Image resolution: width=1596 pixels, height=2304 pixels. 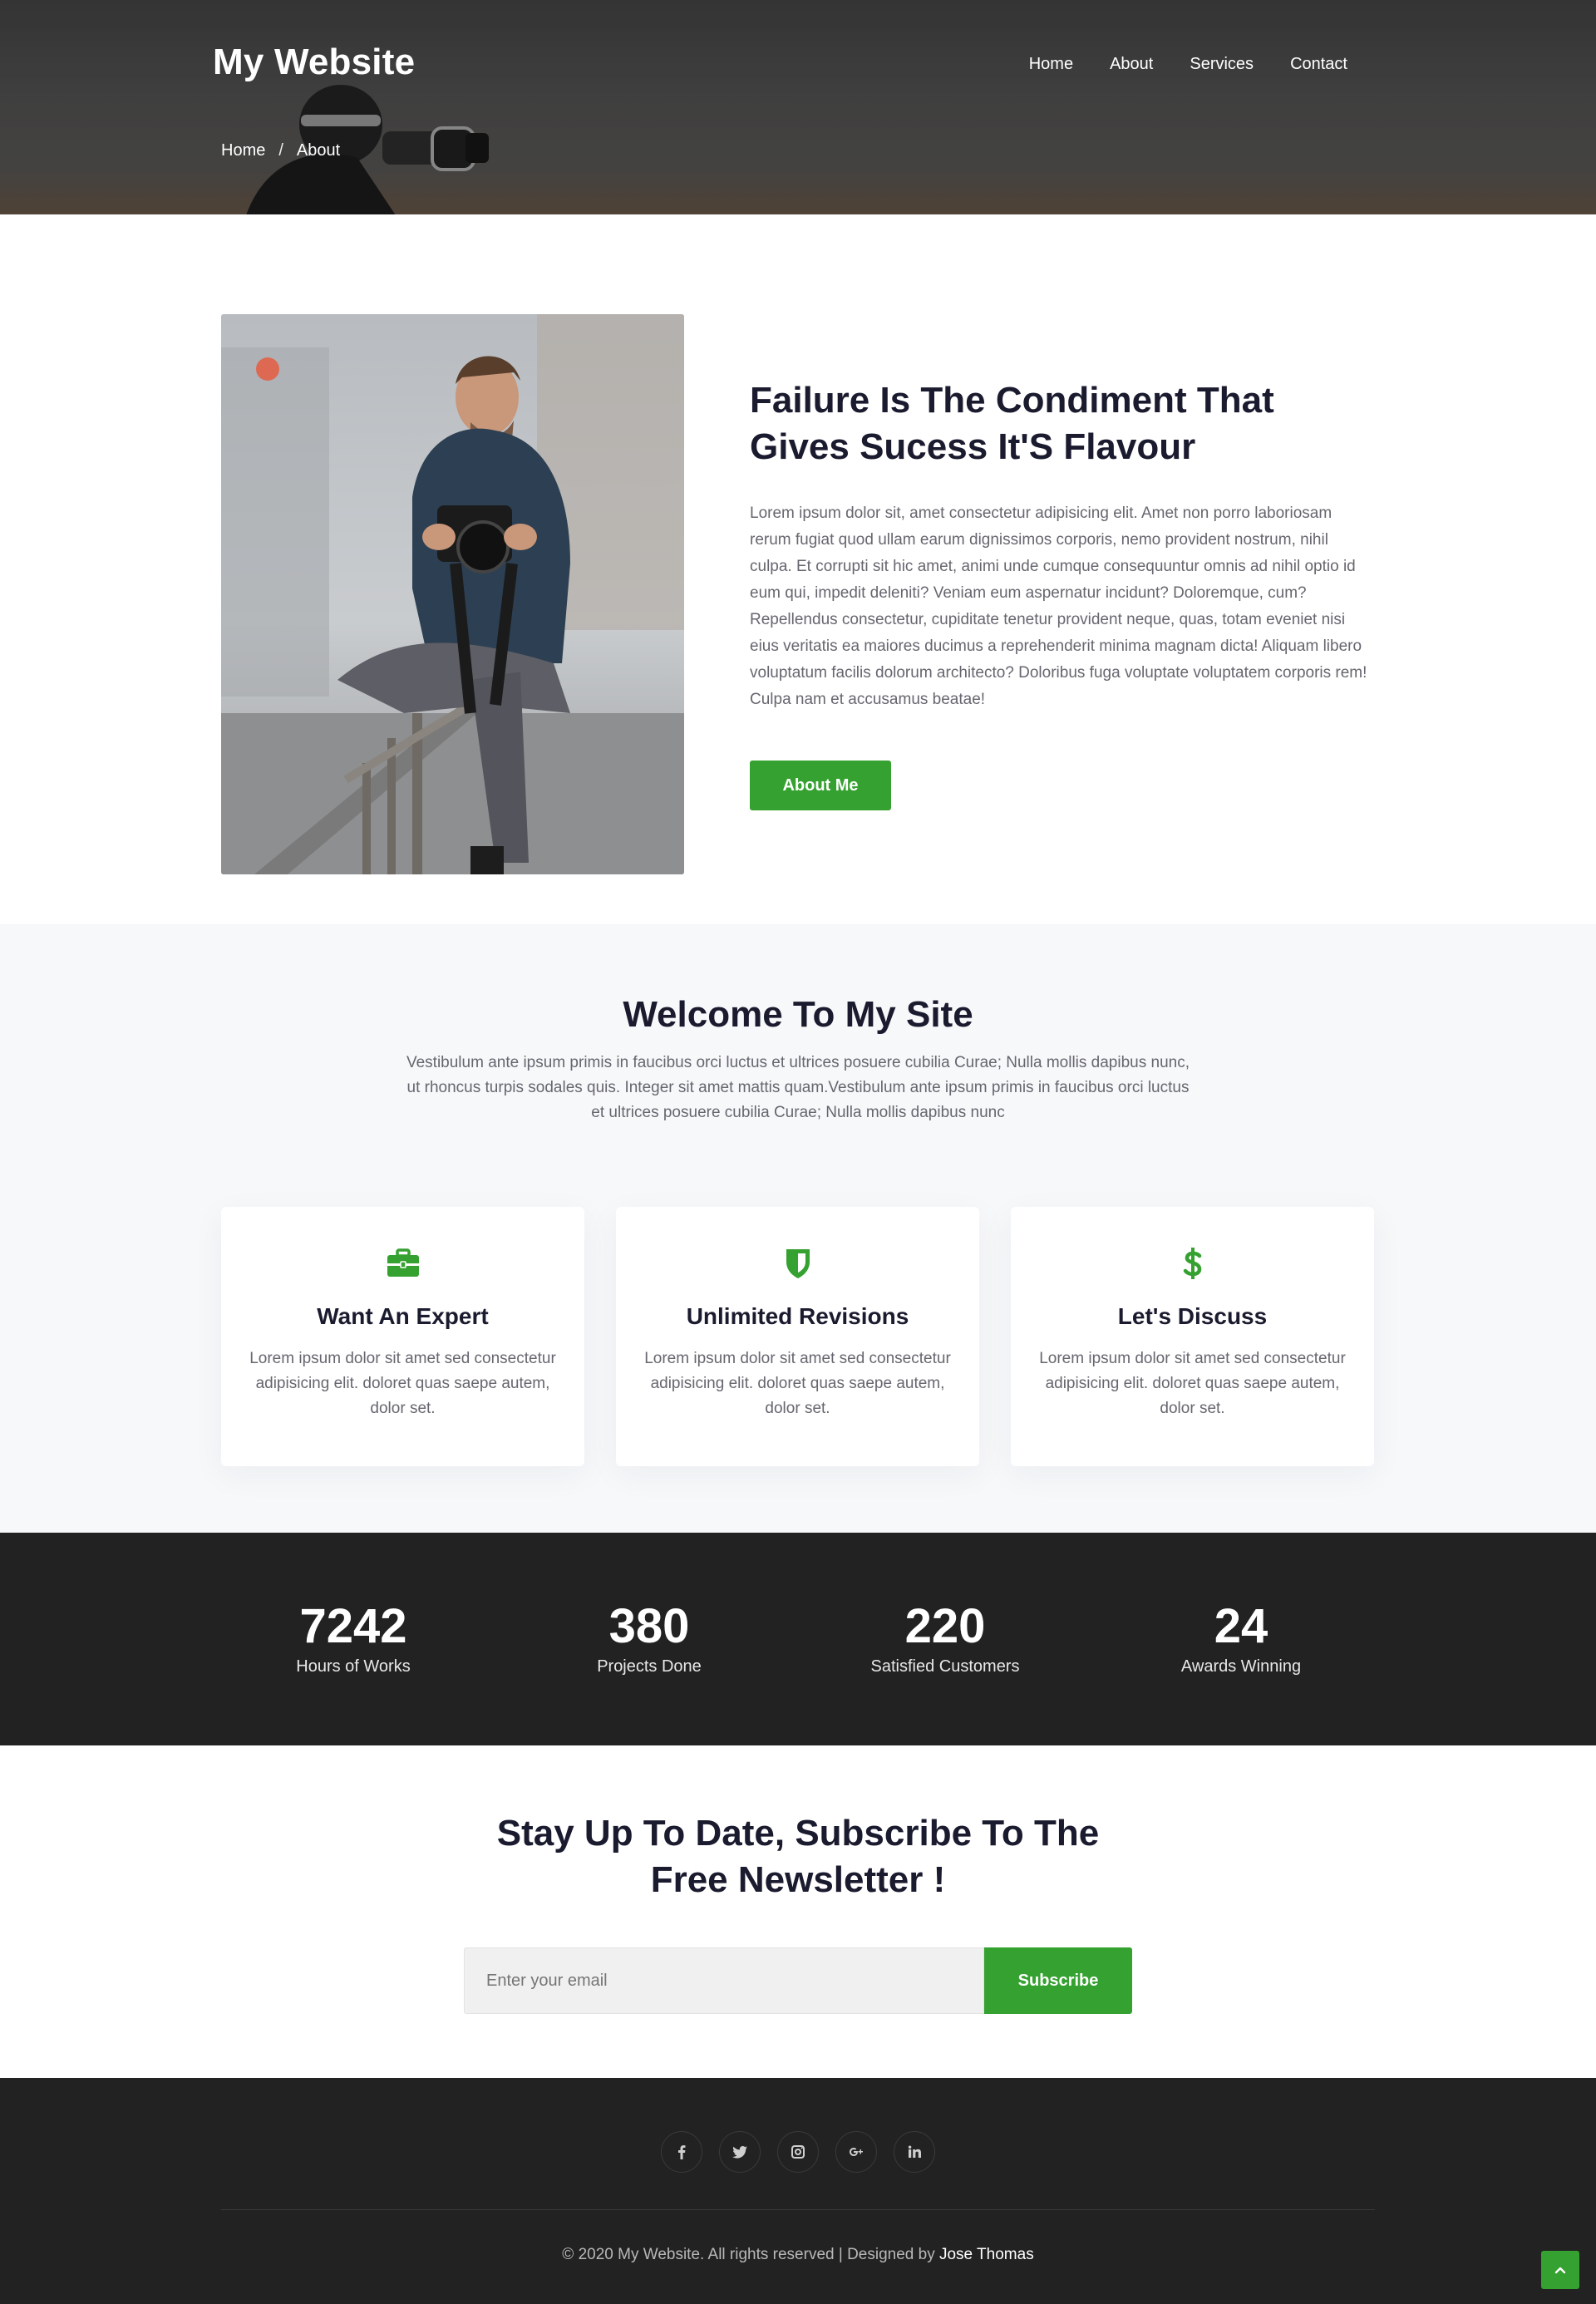 I want to click on stat-hours: 7242 Hours of Works, so click(x=353, y=1637).